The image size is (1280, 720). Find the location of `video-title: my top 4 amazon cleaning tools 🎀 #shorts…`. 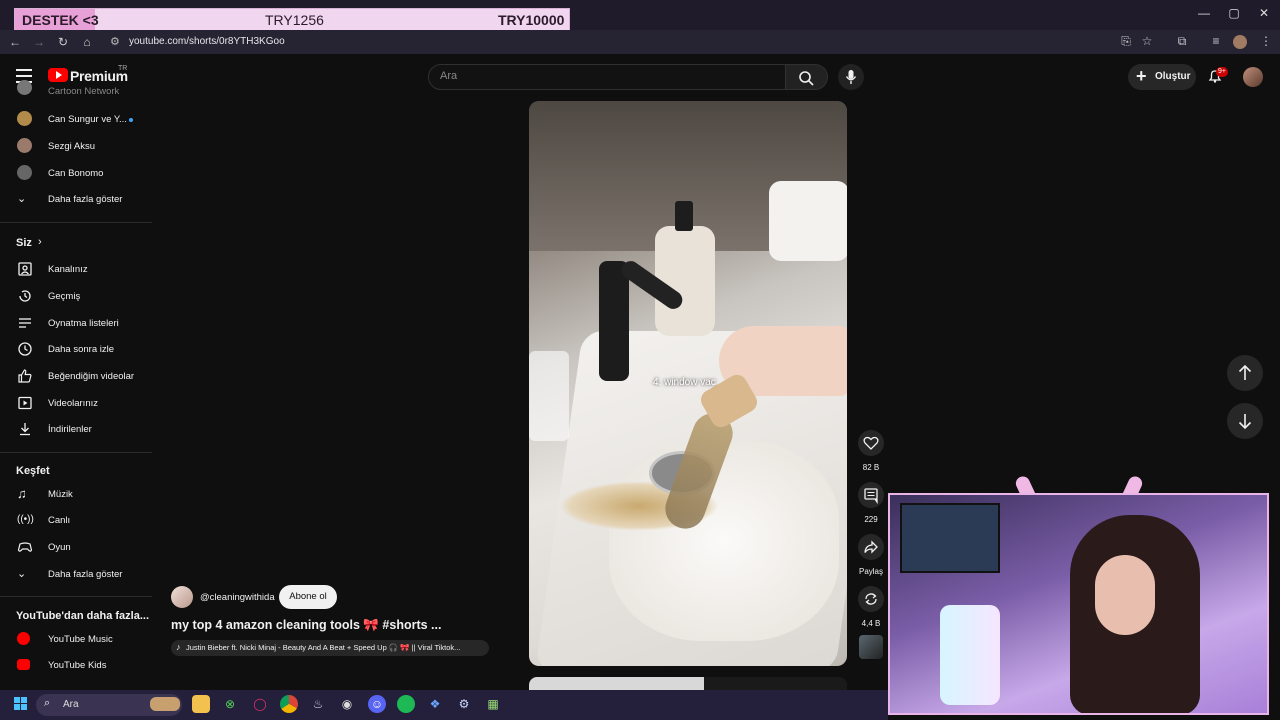

video-title: my top 4 amazon cleaning tools 🎀 #shorts… is located at coordinates (306, 625).